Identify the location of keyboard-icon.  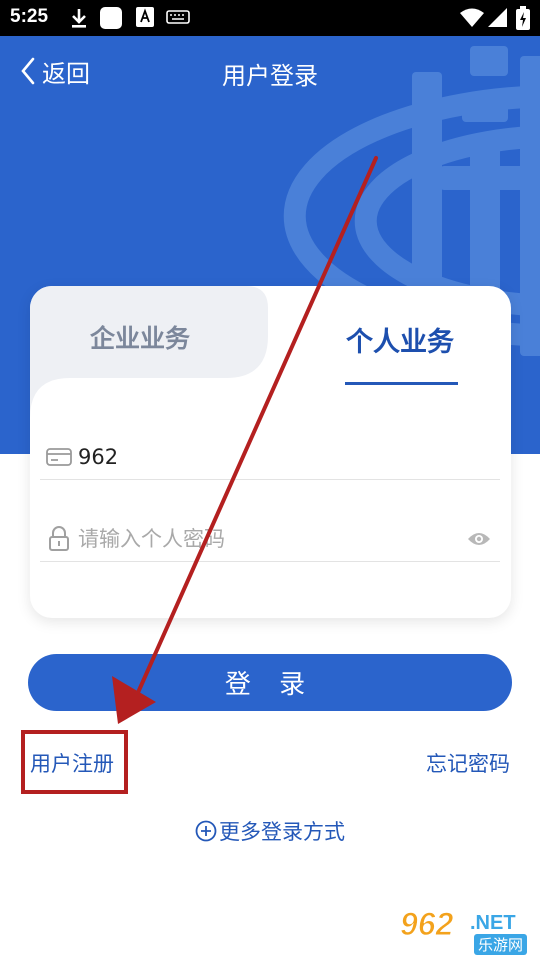
(178, 17).